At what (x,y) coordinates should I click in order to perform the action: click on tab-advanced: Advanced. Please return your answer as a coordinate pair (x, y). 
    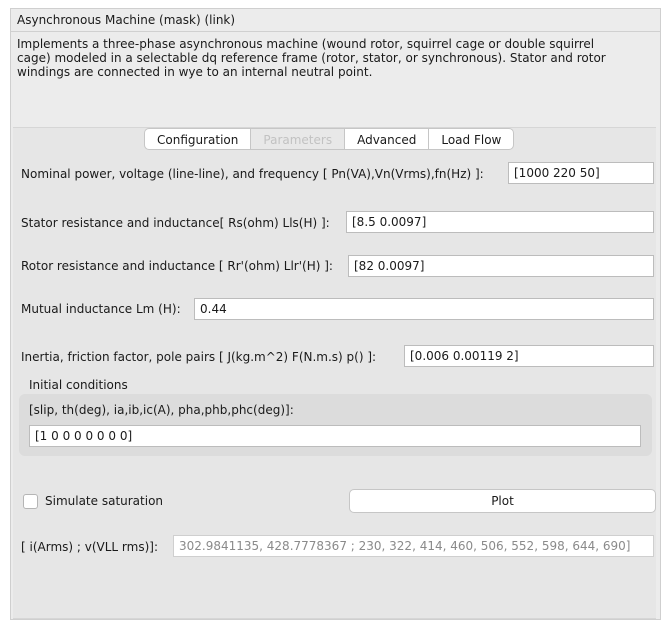
    Looking at the image, I should click on (386, 139).